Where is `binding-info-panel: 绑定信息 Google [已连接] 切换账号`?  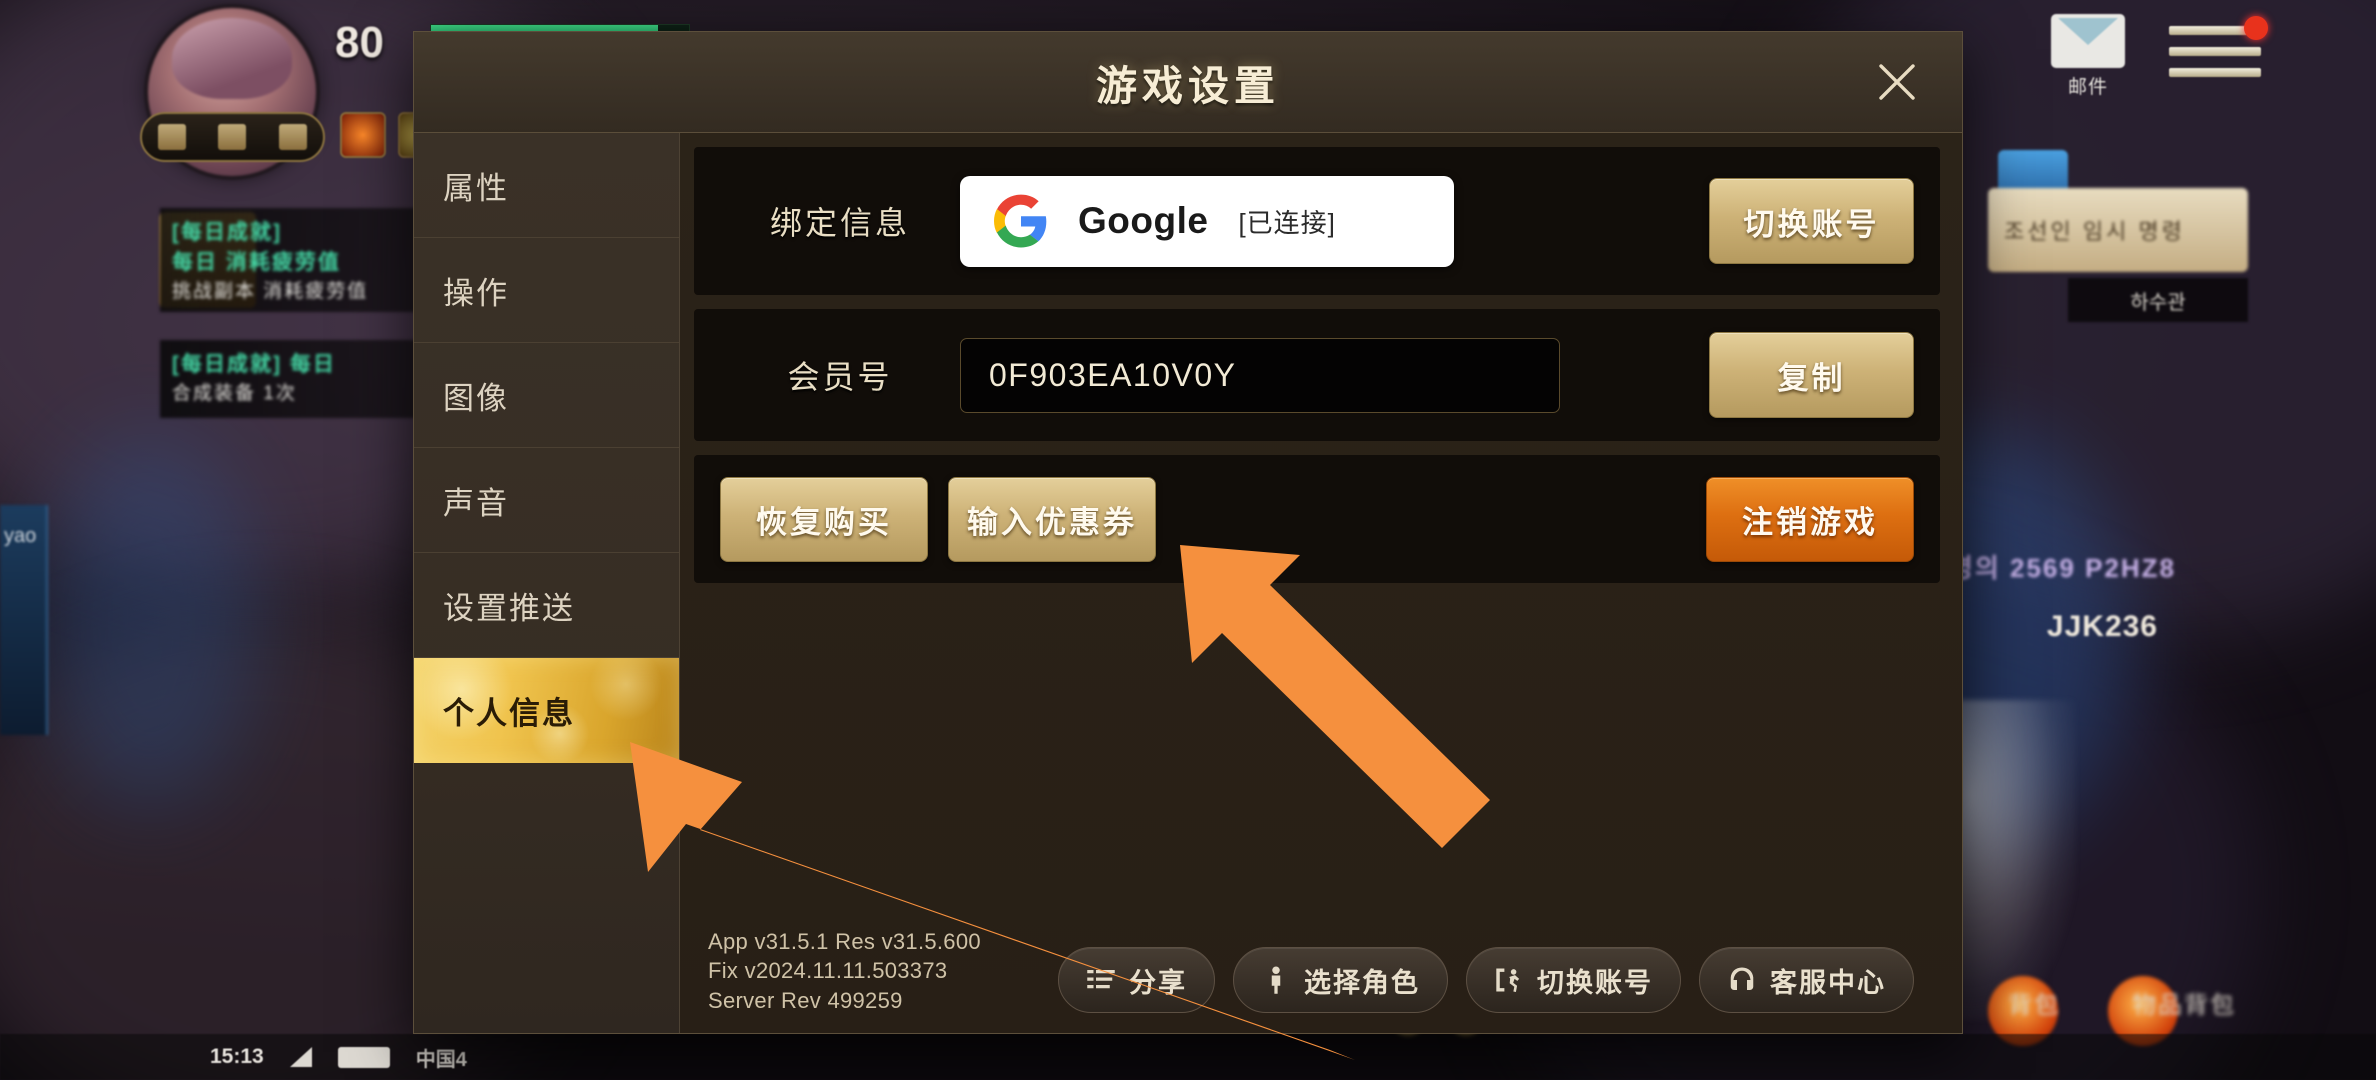 binding-info-panel: 绑定信息 Google [已连接] 切换账号 is located at coordinates (1317, 221).